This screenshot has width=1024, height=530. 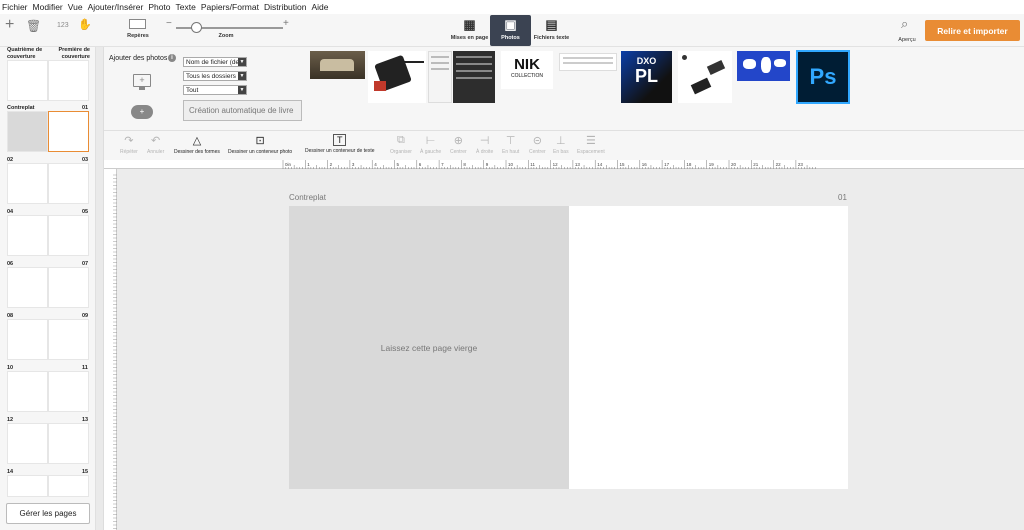 I want to click on right-page-label: 01, so click(x=842, y=197).